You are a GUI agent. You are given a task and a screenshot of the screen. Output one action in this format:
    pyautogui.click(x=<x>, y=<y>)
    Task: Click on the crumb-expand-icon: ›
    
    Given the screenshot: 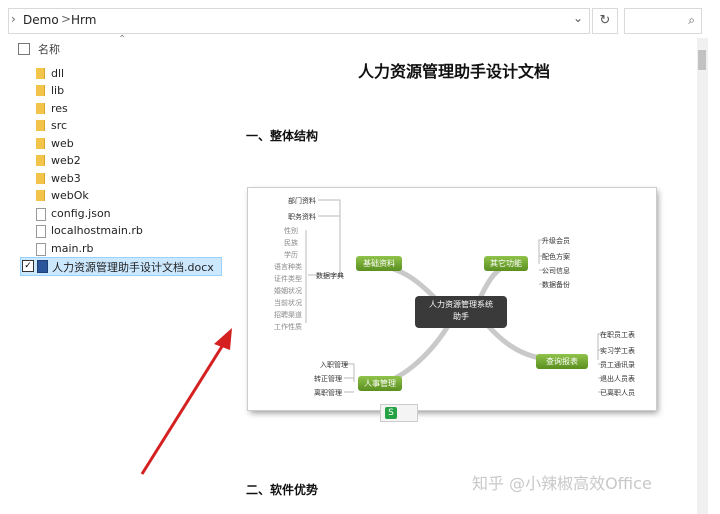 What is the action you would take?
    pyautogui.click(x=13, y=19)
    